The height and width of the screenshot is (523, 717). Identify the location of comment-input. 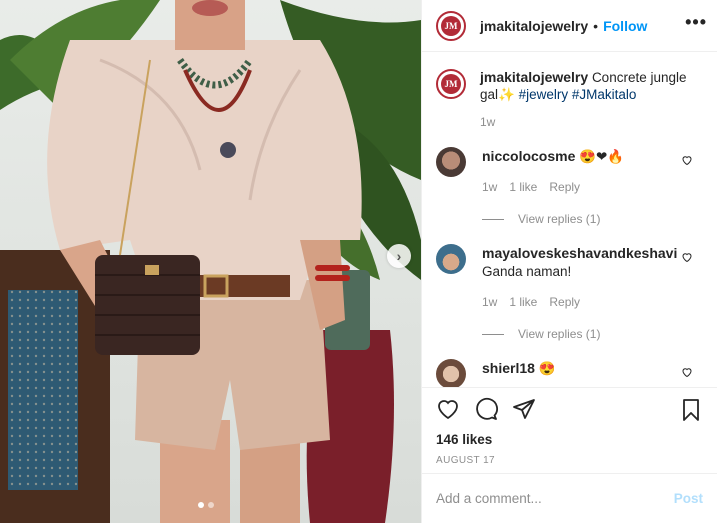
(555, 498).